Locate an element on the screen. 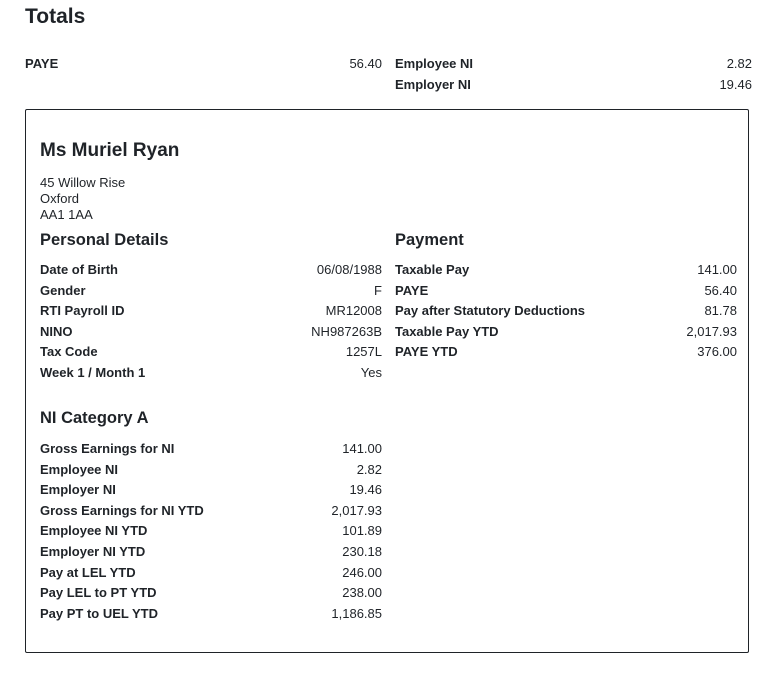  row-value: 06/08/1988 is located at coordinates (349, 269).